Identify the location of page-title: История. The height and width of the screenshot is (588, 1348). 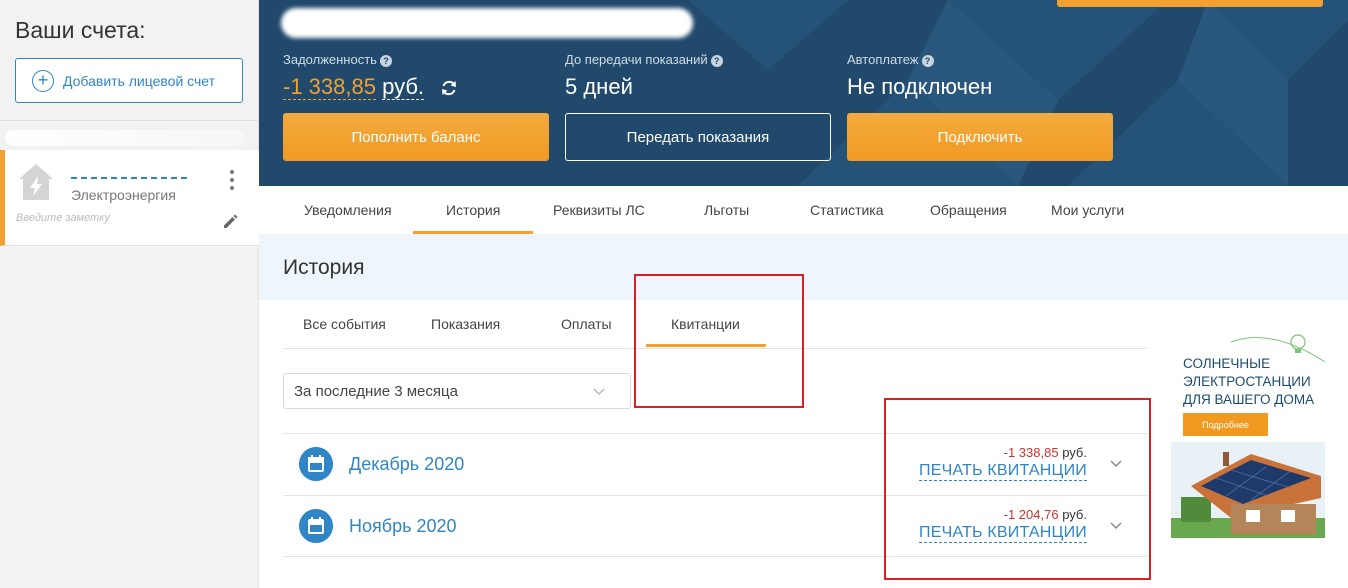
(324, 267).